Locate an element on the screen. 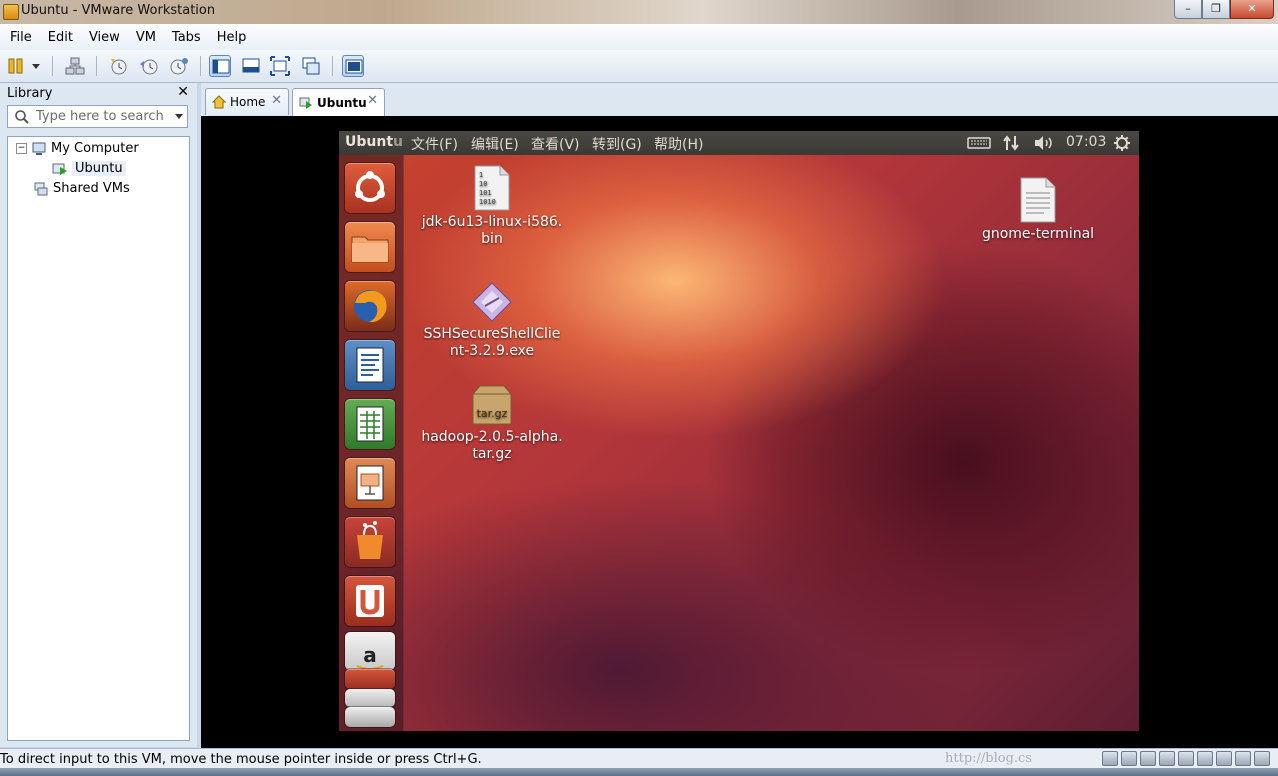 The image size is (1278, 776). guest-menu-help: 帮助(H) is located at coordinates (678, 144).